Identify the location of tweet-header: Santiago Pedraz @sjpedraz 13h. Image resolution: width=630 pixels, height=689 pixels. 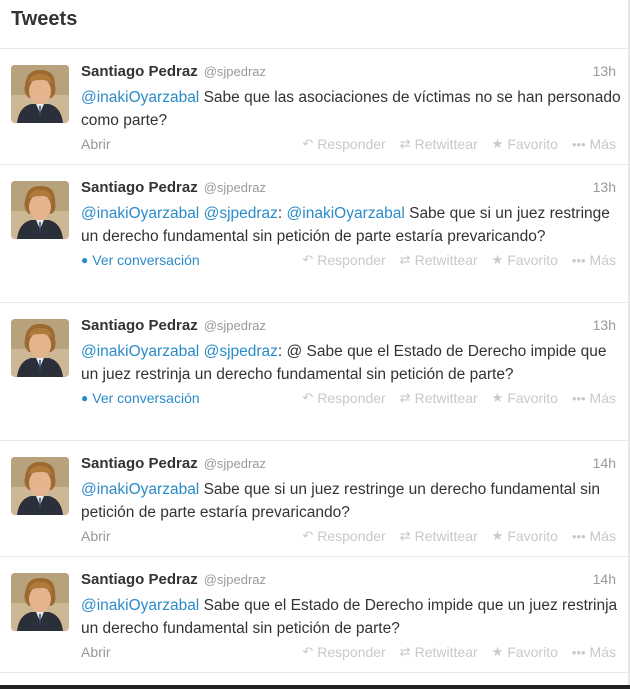
(348, 182).